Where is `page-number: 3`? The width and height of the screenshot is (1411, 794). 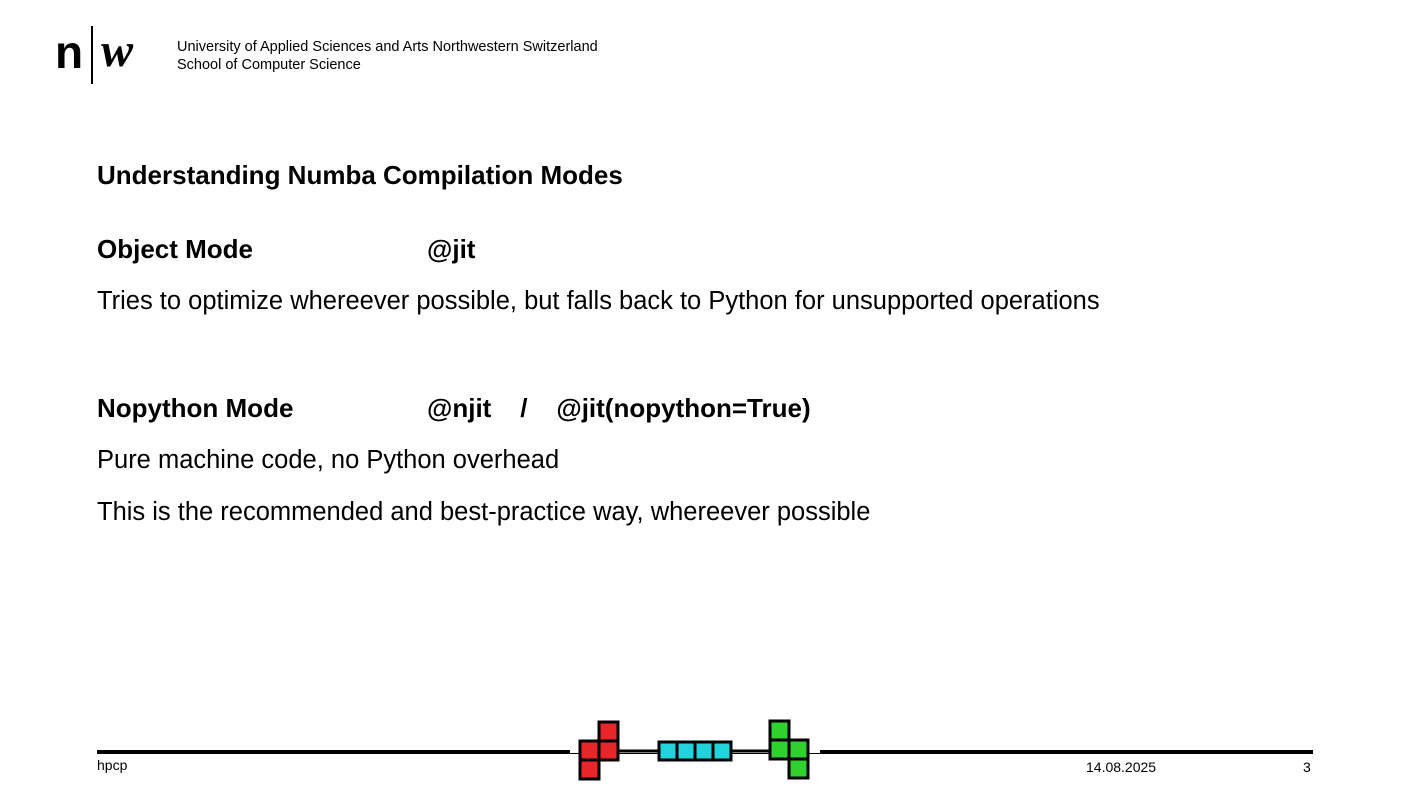 page-number: 3 is located at coordinates (1307, 767).